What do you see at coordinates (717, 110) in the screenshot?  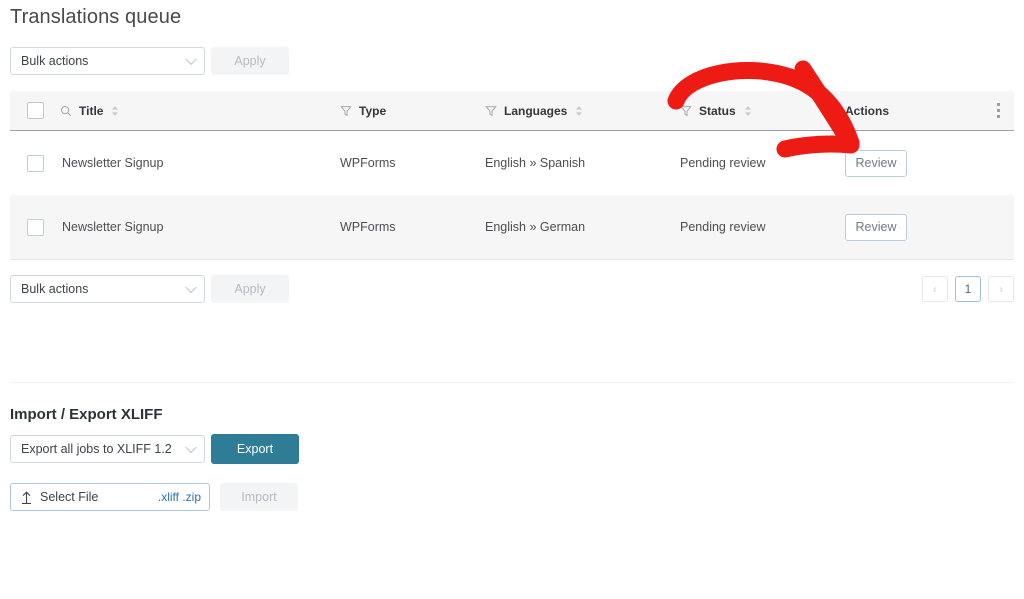 I see `column-header-status-label: Status` at bounding box center [717, 110].